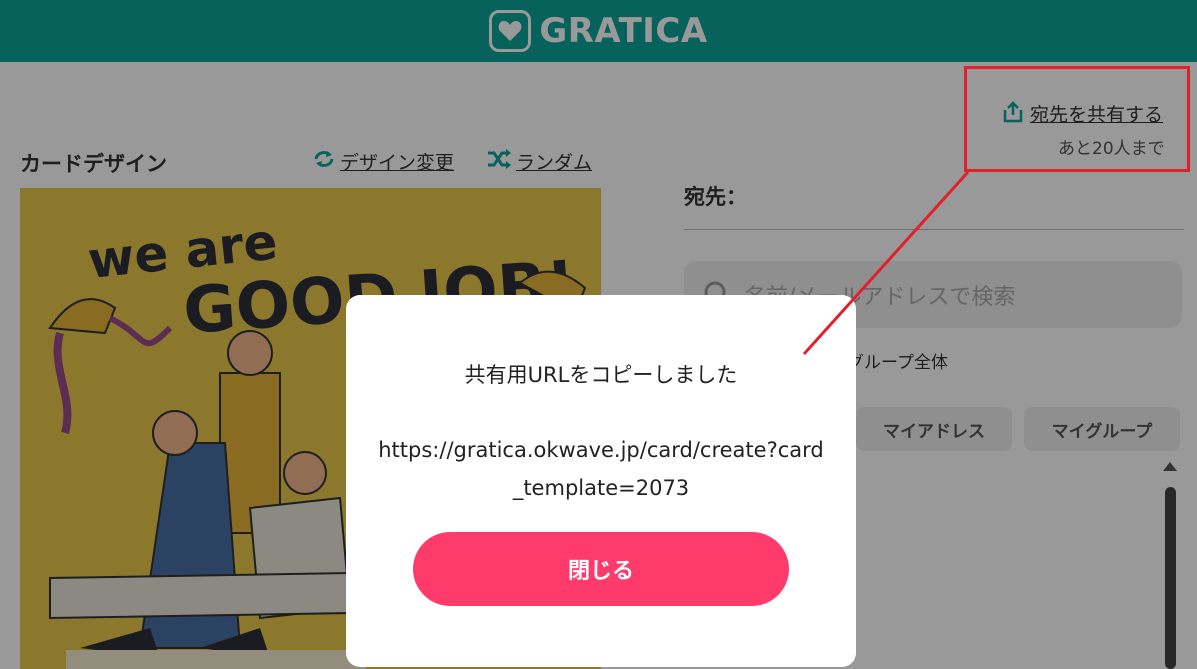  What do you see at coordinates (886, 263) in the screenshot?
I see `annotation-arrow` at bounding box center [886, 263].